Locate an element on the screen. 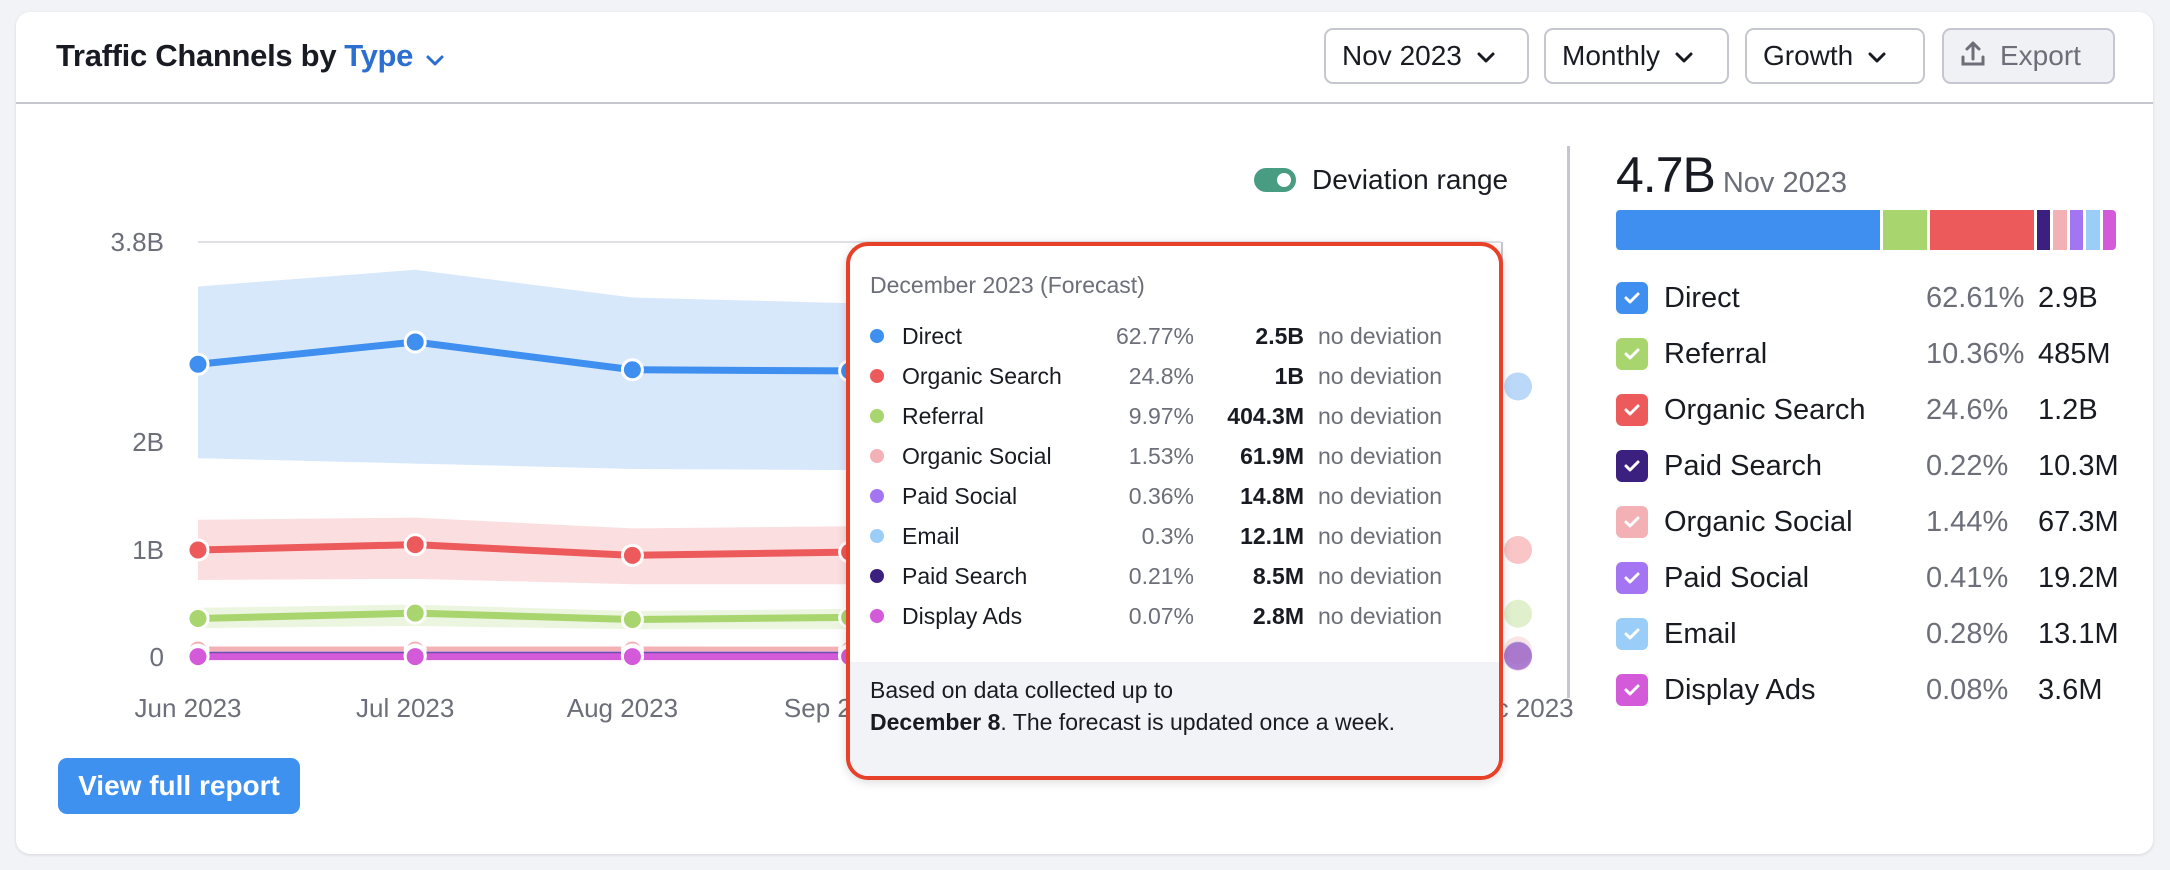 Image resolution: width=2170 pixels, height=870 pixels. legend-item: Paid Social 0.41% 19.2M is located at coordinates (1876, 578).